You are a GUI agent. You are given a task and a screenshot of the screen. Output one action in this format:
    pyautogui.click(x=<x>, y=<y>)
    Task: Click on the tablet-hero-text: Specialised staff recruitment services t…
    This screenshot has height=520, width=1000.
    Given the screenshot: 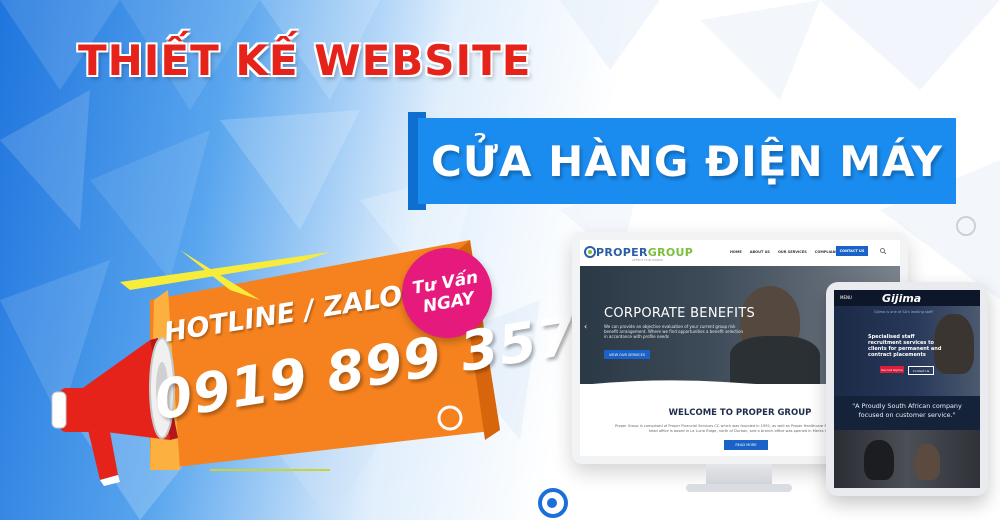 What is the action you would take?
    pyautogui.click(x=905, y=346)
    